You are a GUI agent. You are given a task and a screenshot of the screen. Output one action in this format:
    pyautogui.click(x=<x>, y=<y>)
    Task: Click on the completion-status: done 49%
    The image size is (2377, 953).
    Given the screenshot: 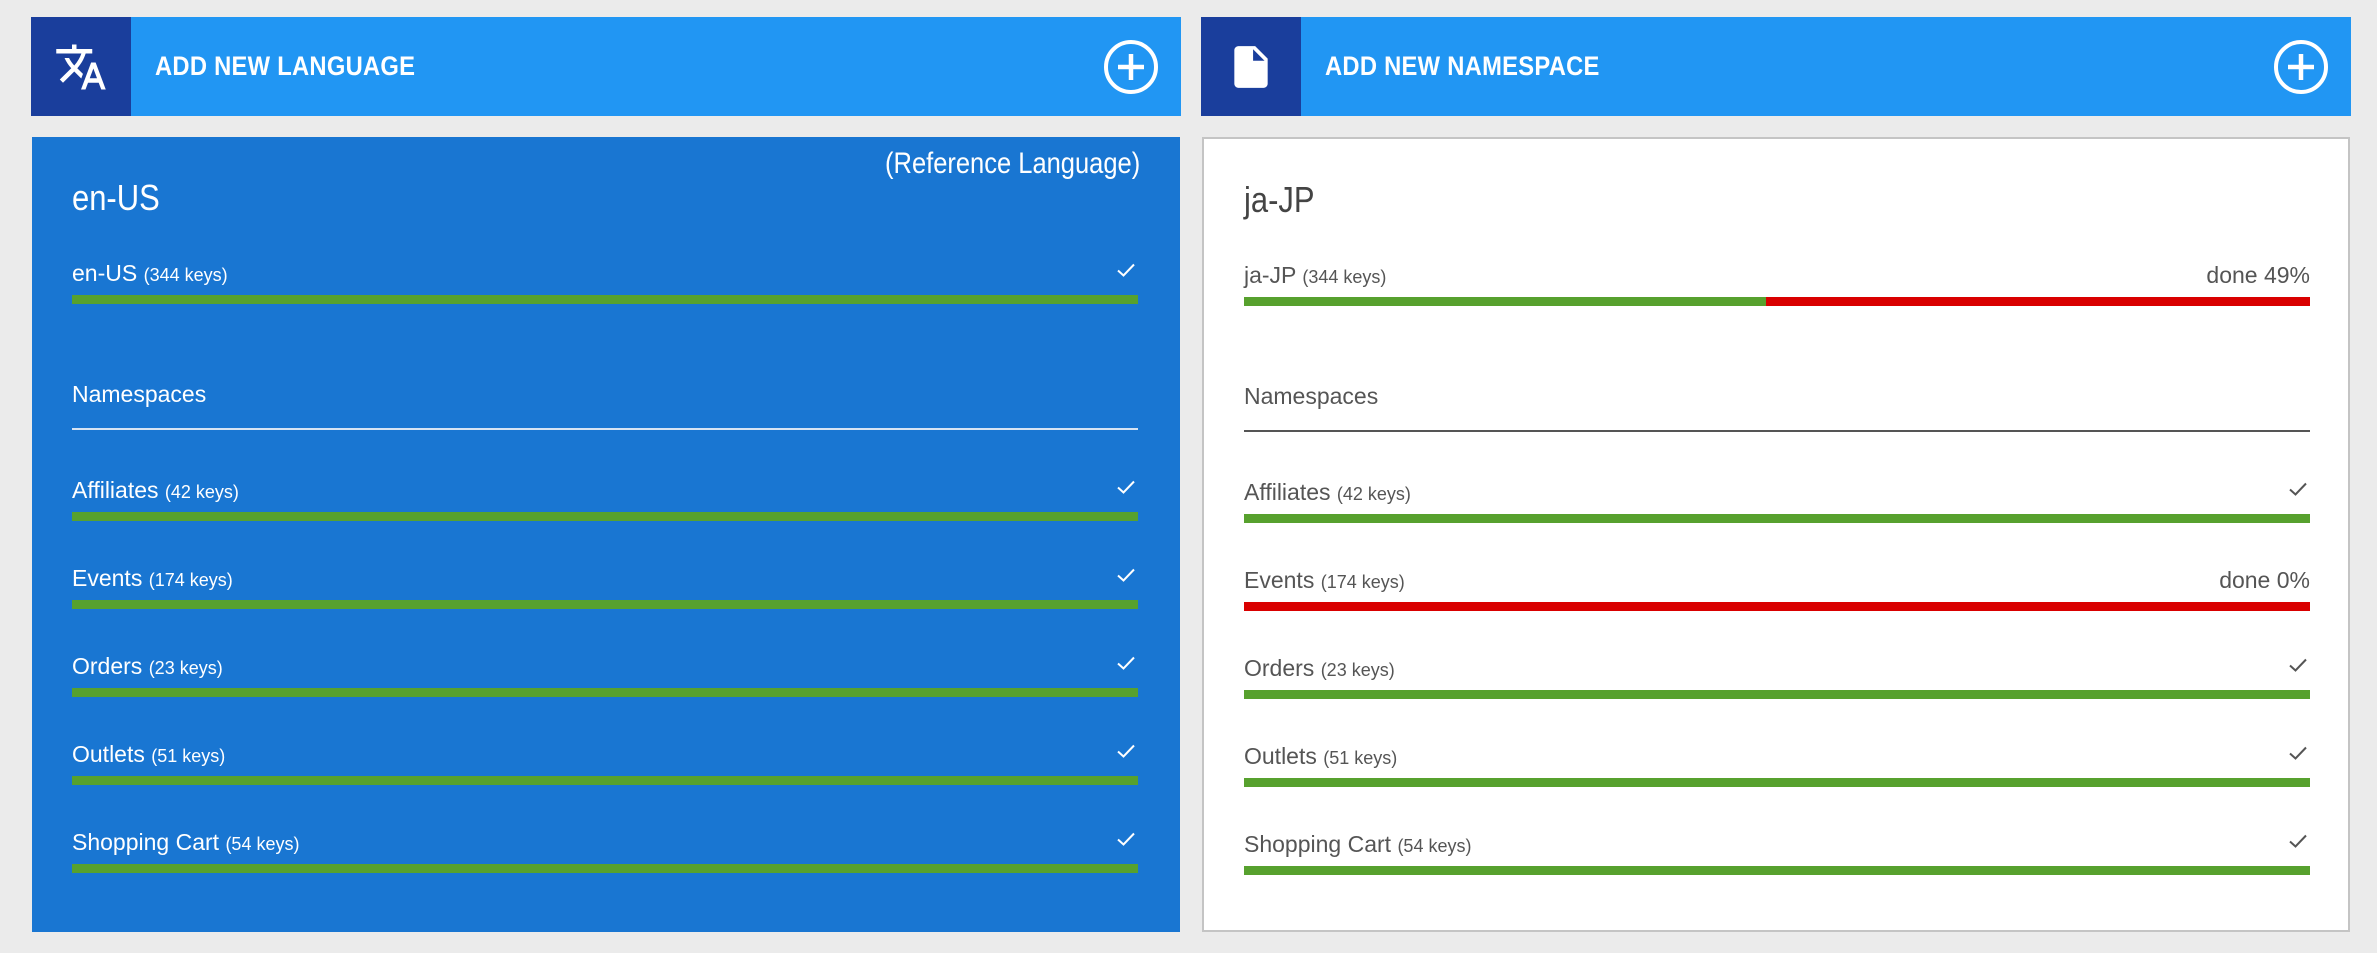 What is the action you would take?
    pyautogui.click(x=2258, y=275)
    